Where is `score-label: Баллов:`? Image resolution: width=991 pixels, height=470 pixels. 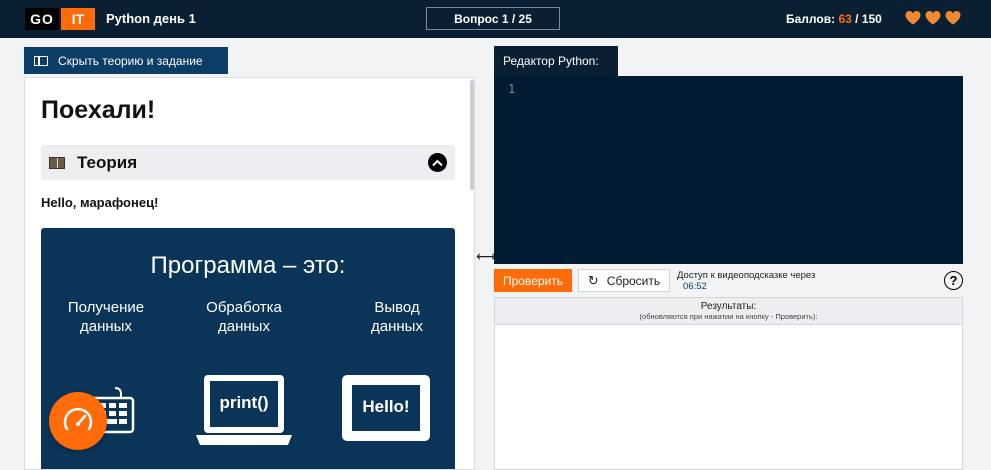 score-label: Баллов: is located at coordinates (811, 19).